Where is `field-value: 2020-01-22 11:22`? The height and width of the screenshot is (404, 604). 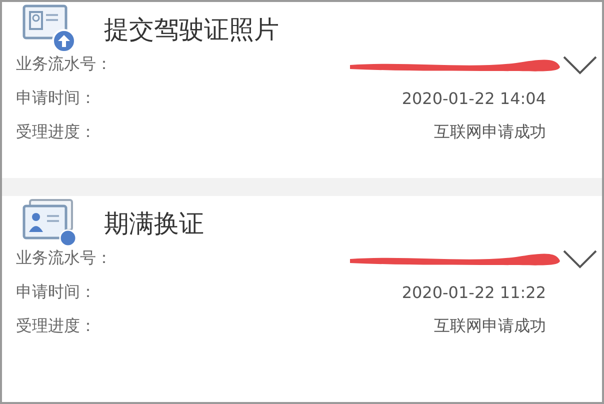
field-value: 2020-01-22 11:22 is located at coordinates (474, 292).